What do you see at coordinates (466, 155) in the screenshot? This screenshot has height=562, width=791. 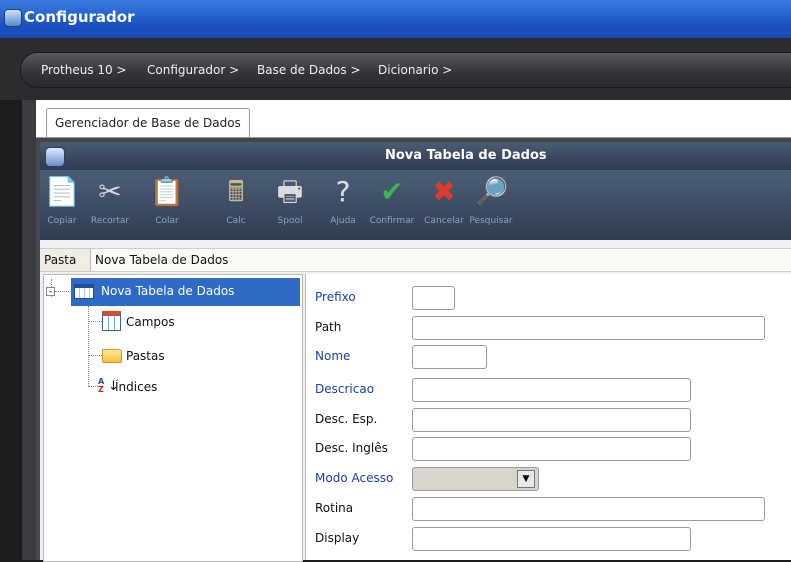 I see `dialog-title: Nova Tabela de Dados` at bounding box center [466, 155].